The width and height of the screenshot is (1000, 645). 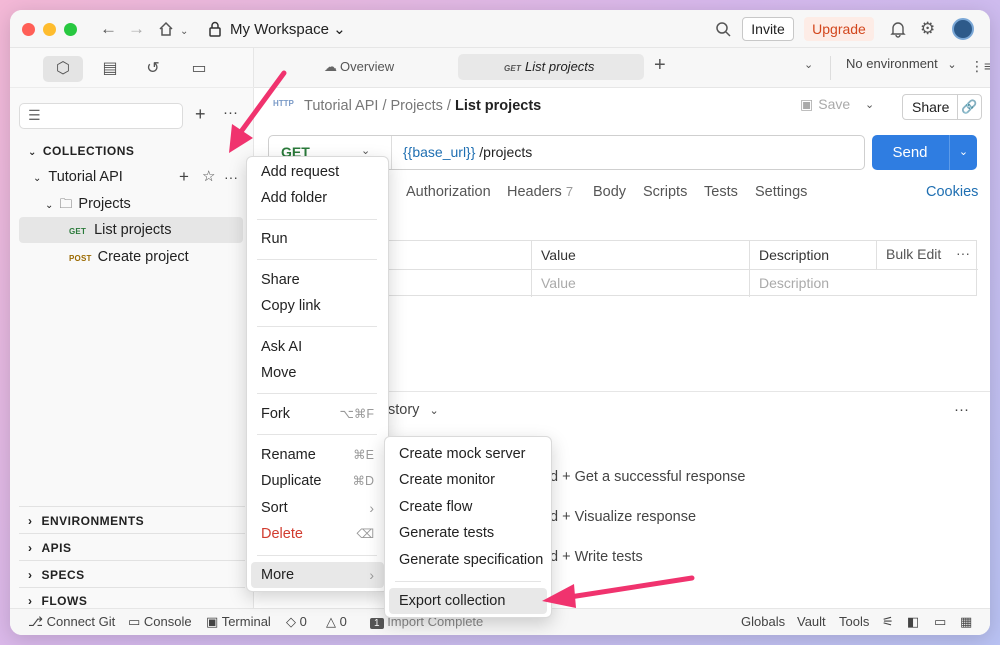 I want to click on menu-add-request: Add request, so click(x=317, y=172).